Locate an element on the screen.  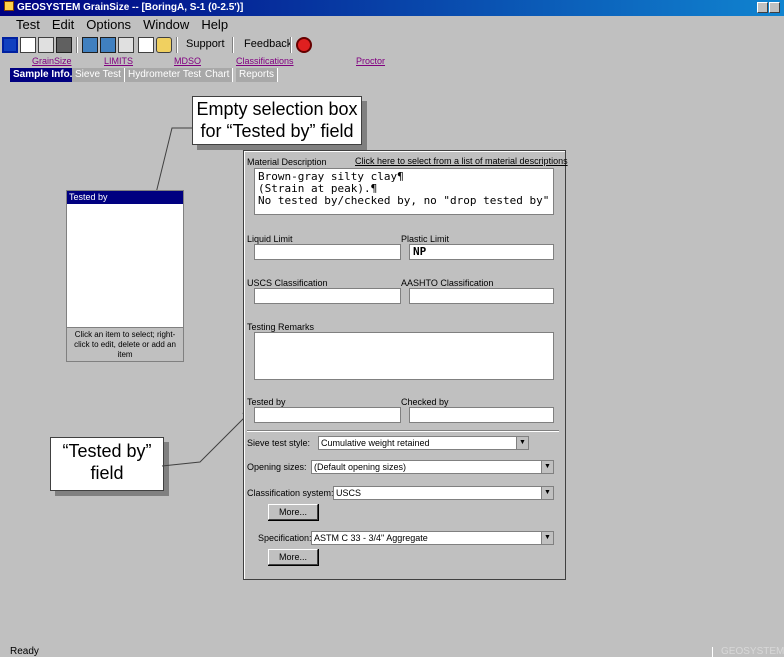
classification-system-value: USCS is located at coordinates (349, 493).